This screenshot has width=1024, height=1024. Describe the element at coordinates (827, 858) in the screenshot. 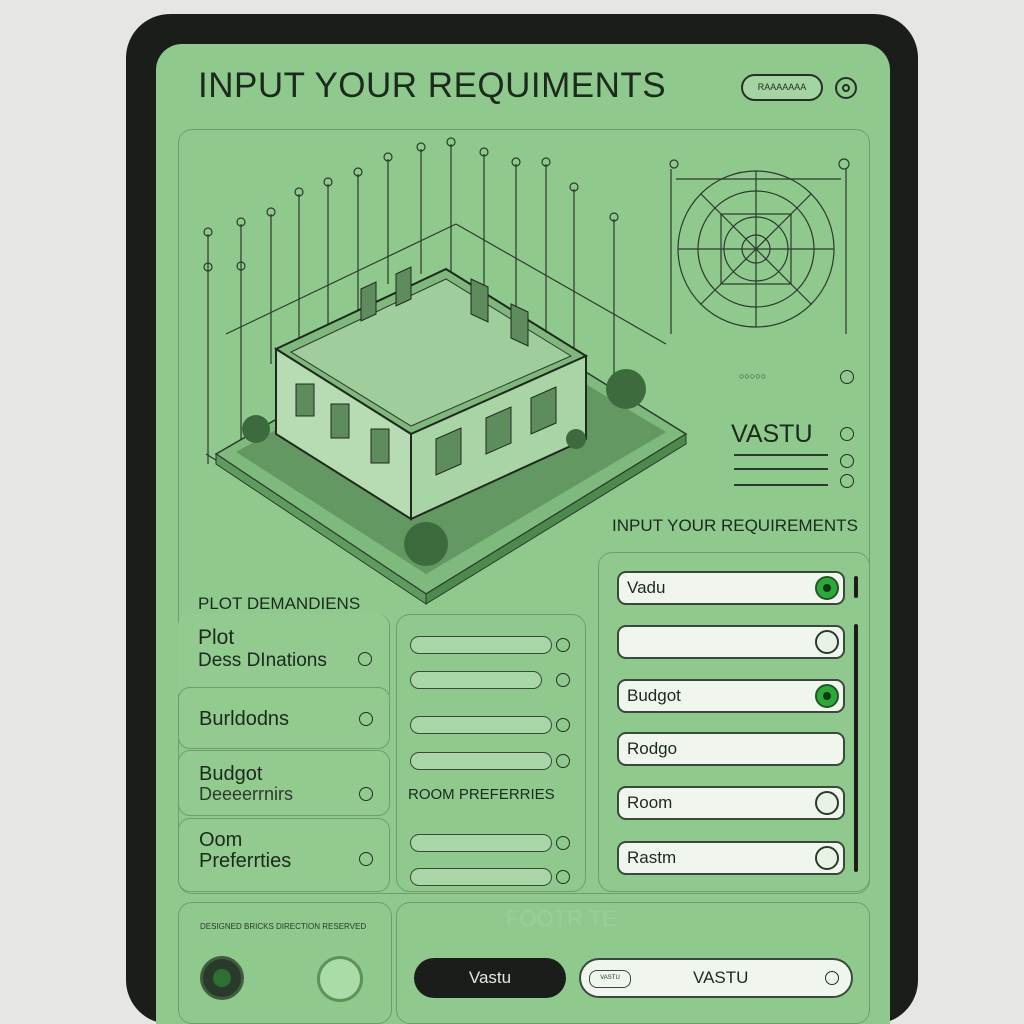

I see `rastm-toggle` at that location.